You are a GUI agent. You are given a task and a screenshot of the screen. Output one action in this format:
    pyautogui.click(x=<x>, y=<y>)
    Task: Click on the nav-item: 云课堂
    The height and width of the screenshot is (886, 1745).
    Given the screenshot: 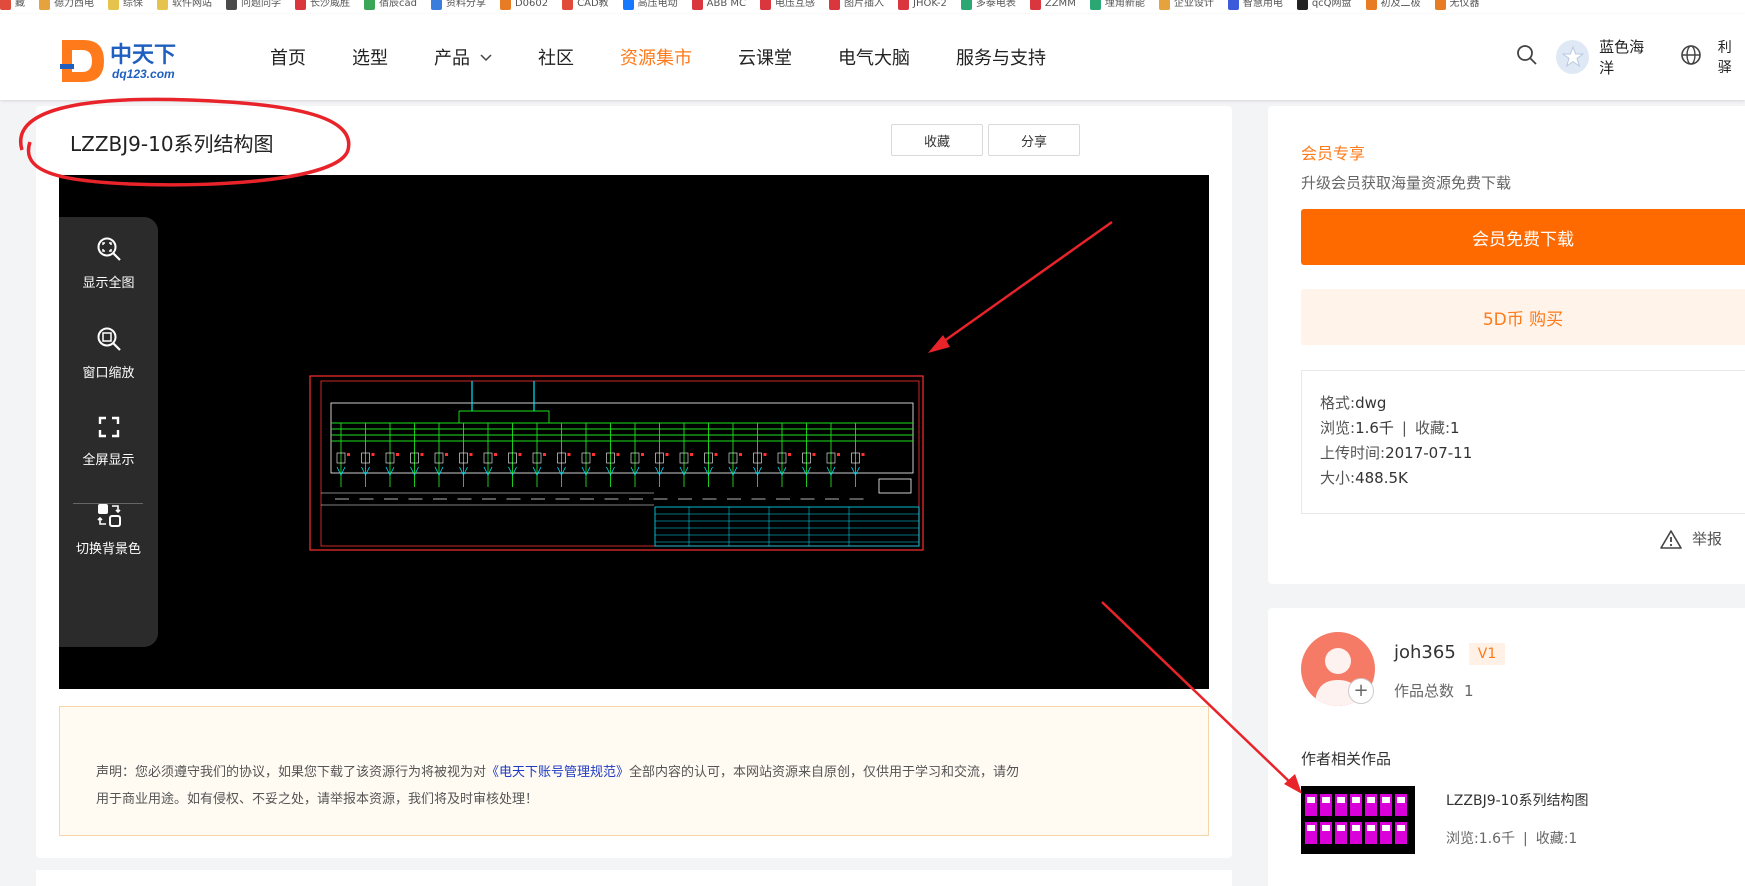 What is the action you would take?
    pyautogui.click(x=765, y=57)
    